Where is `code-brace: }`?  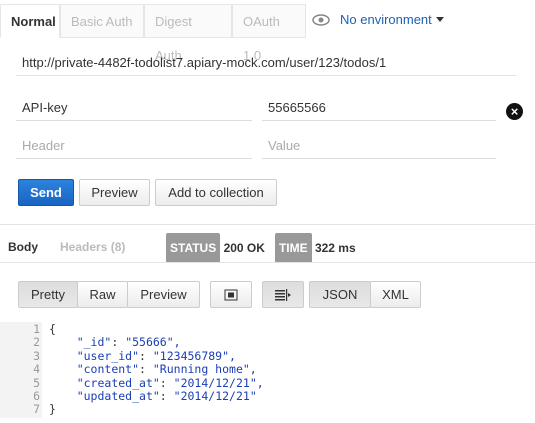
code-brace: } is located at coordinates (52, 409).